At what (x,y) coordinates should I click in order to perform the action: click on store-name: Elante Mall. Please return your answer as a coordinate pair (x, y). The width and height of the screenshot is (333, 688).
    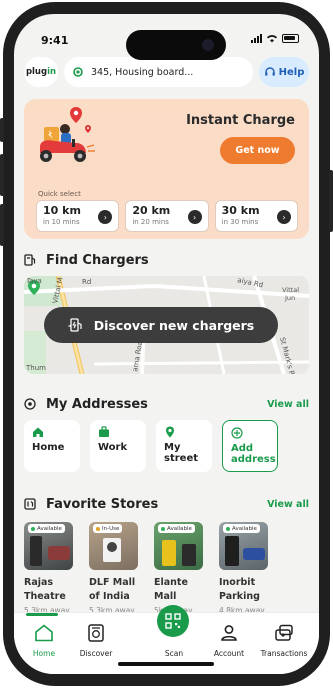
    Looking at the image, I should click on (171, 589).